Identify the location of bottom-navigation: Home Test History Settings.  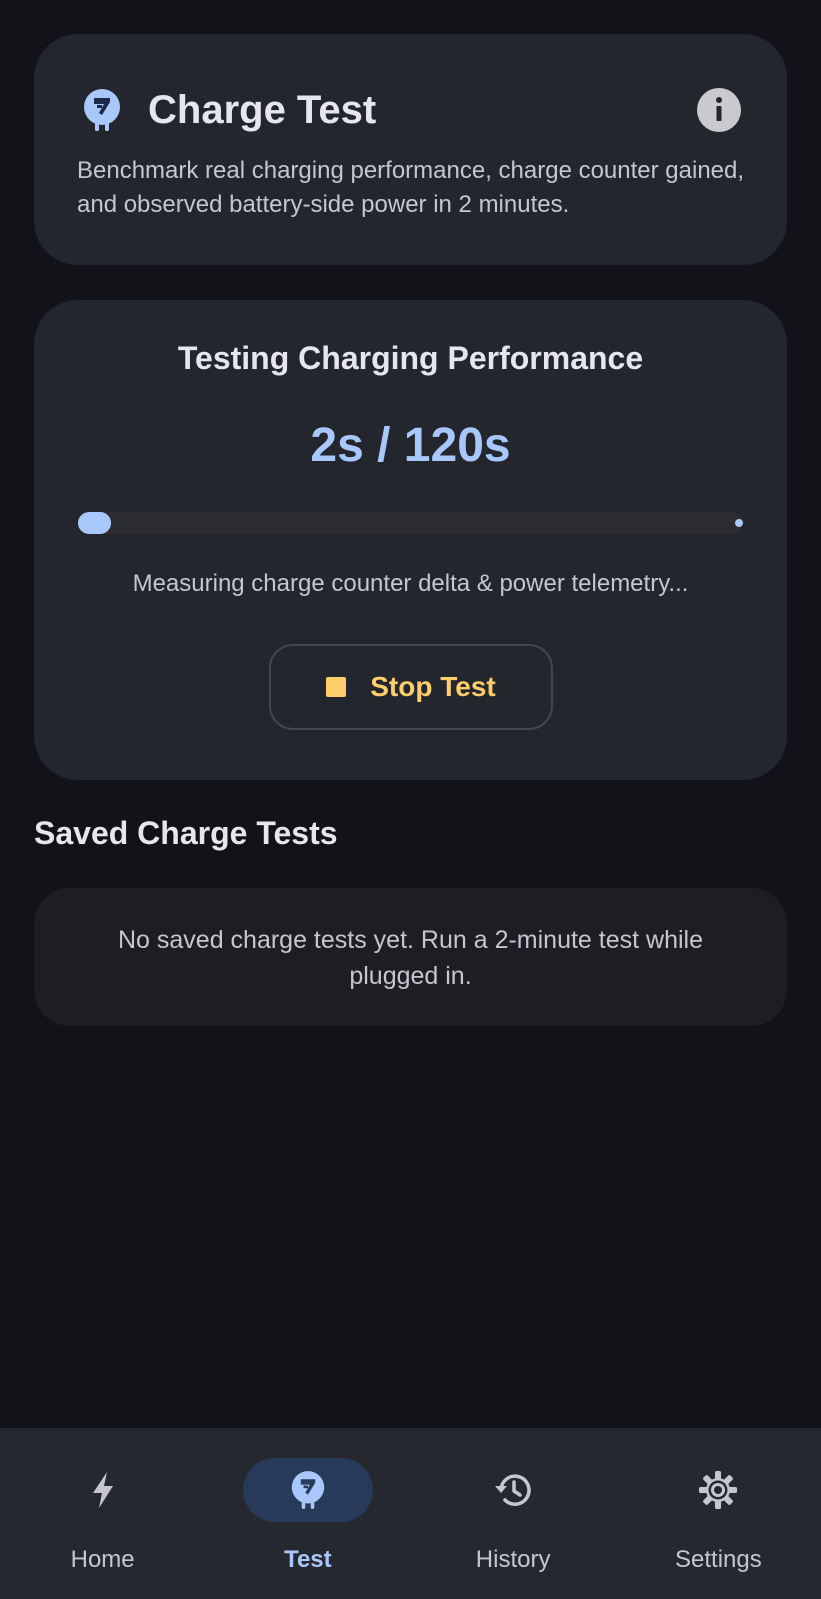
(410, 1513).